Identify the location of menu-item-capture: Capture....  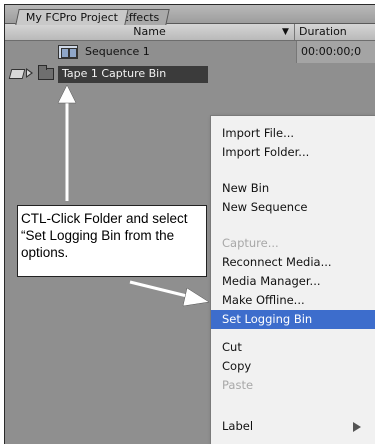
(250, 243).